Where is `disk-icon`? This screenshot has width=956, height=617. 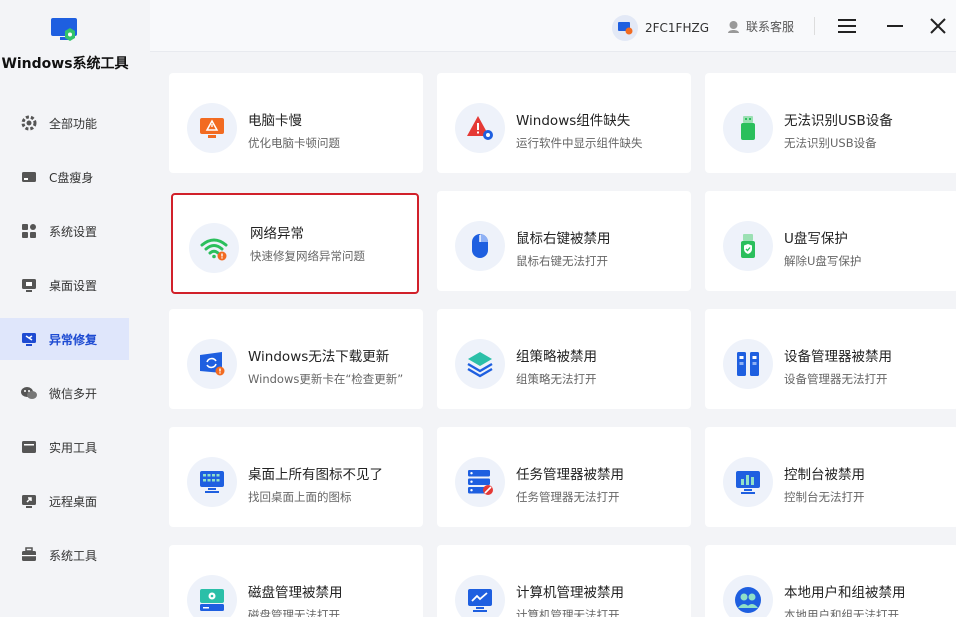
disk-icon is located at coordinates (212, 600).